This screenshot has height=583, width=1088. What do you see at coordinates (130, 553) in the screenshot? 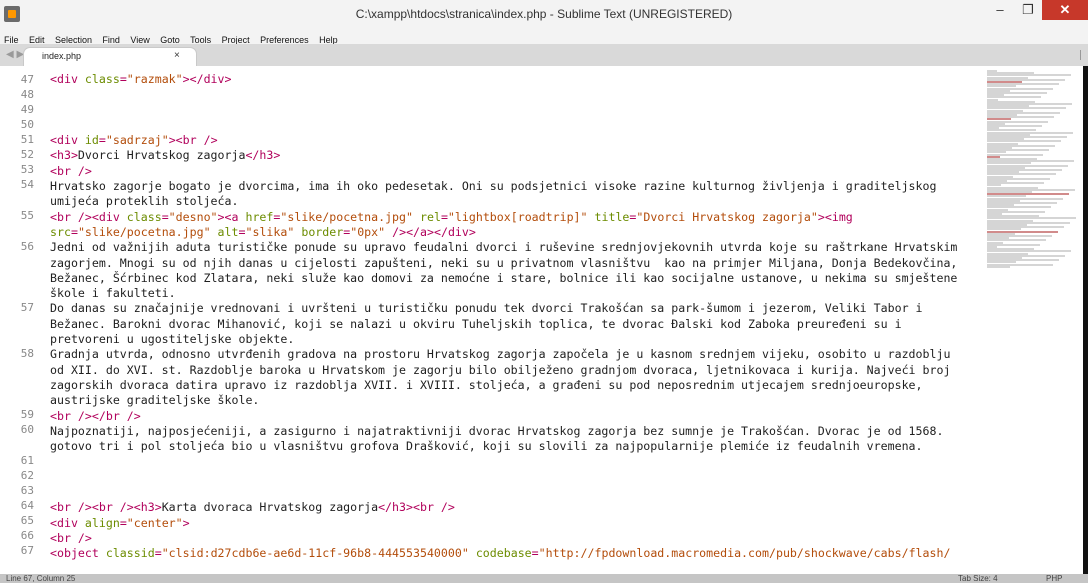
I see `code-token: classid` at bounding box center [130, 553].